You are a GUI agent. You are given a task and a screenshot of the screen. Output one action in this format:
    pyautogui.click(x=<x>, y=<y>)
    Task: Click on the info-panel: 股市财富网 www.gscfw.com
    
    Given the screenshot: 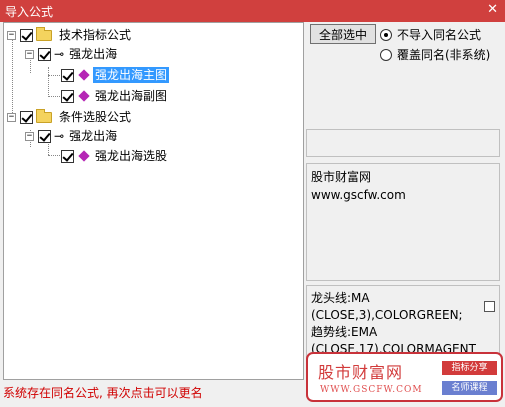 What is the action you would take?
    pyautogui.click(x=403, y=222)
    